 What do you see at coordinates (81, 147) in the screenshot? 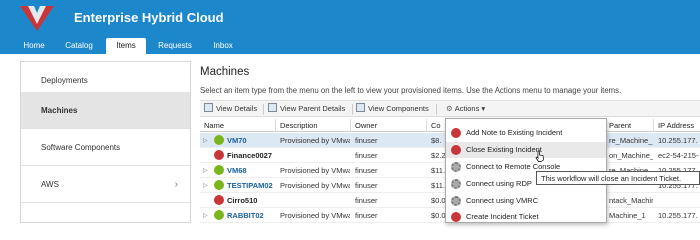
I see `sidebar-item-label: Software Components` at bounding box center [81, 147].